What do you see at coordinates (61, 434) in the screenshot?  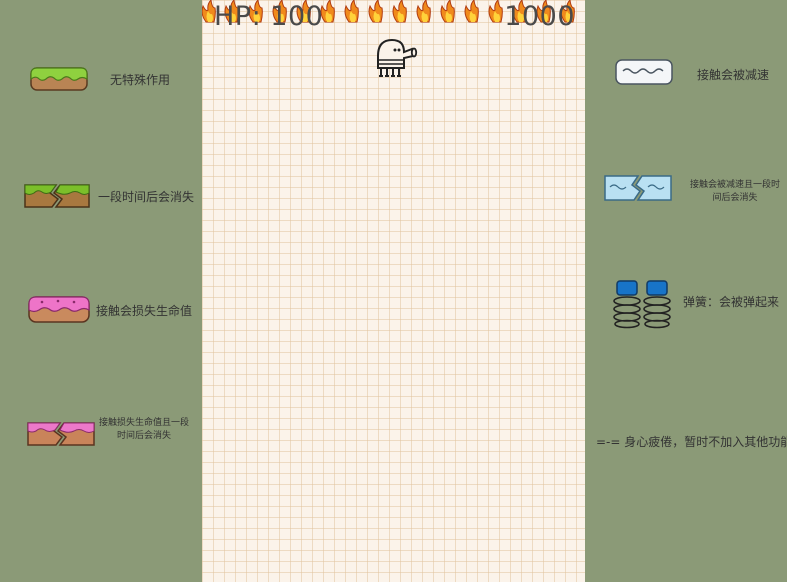 I see `broken-pink-platform-icon` at bounding box center [61, 434].